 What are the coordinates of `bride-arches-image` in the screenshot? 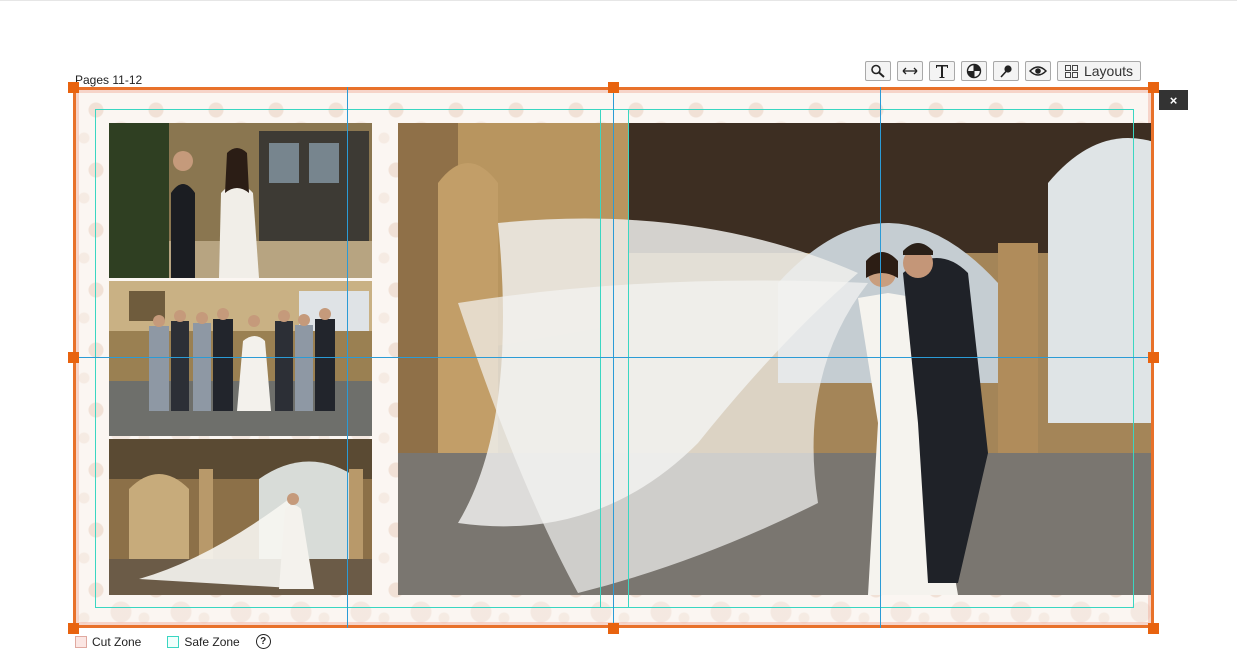 It's located at (240, 517).